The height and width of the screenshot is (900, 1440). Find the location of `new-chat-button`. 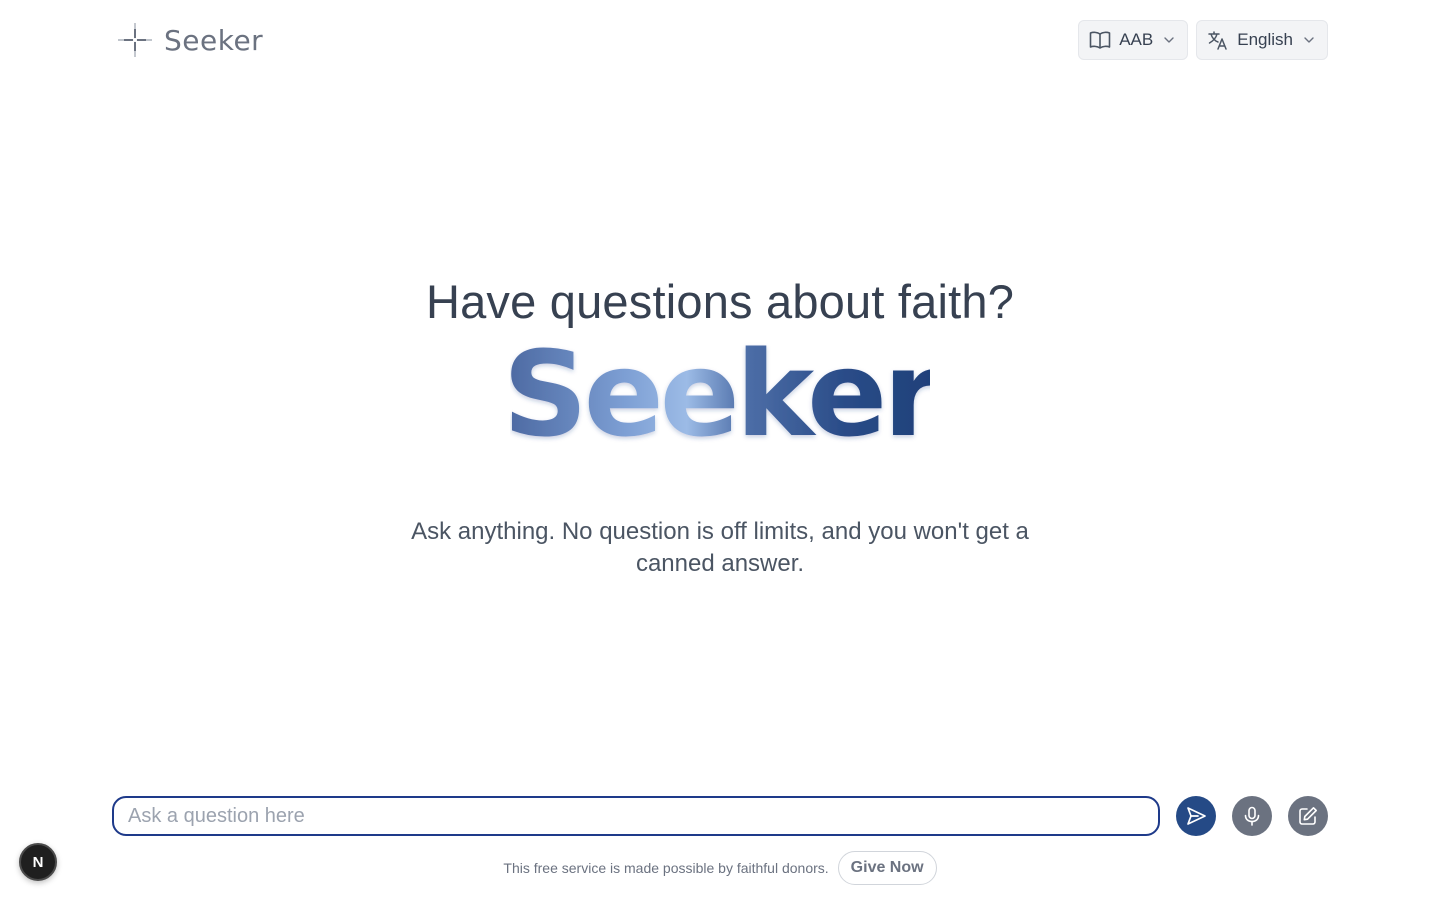

new-chat-button is located at coordinates (1308, 816).